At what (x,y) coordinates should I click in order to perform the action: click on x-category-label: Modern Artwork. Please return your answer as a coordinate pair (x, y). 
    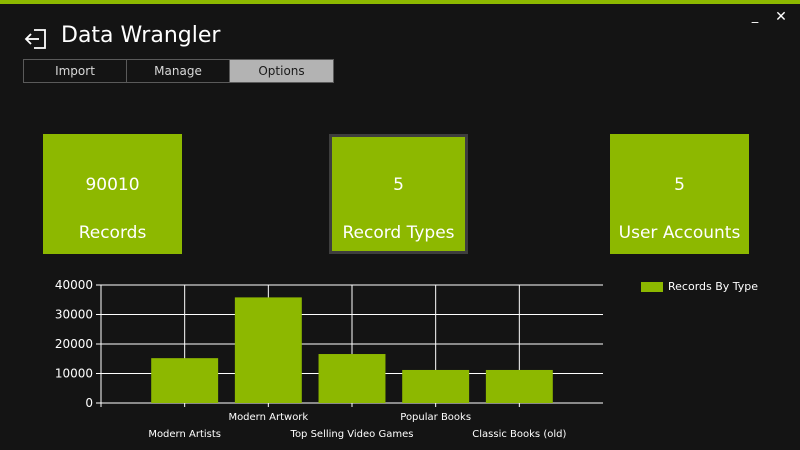
    Looking at the image, I should click on (268, 417).